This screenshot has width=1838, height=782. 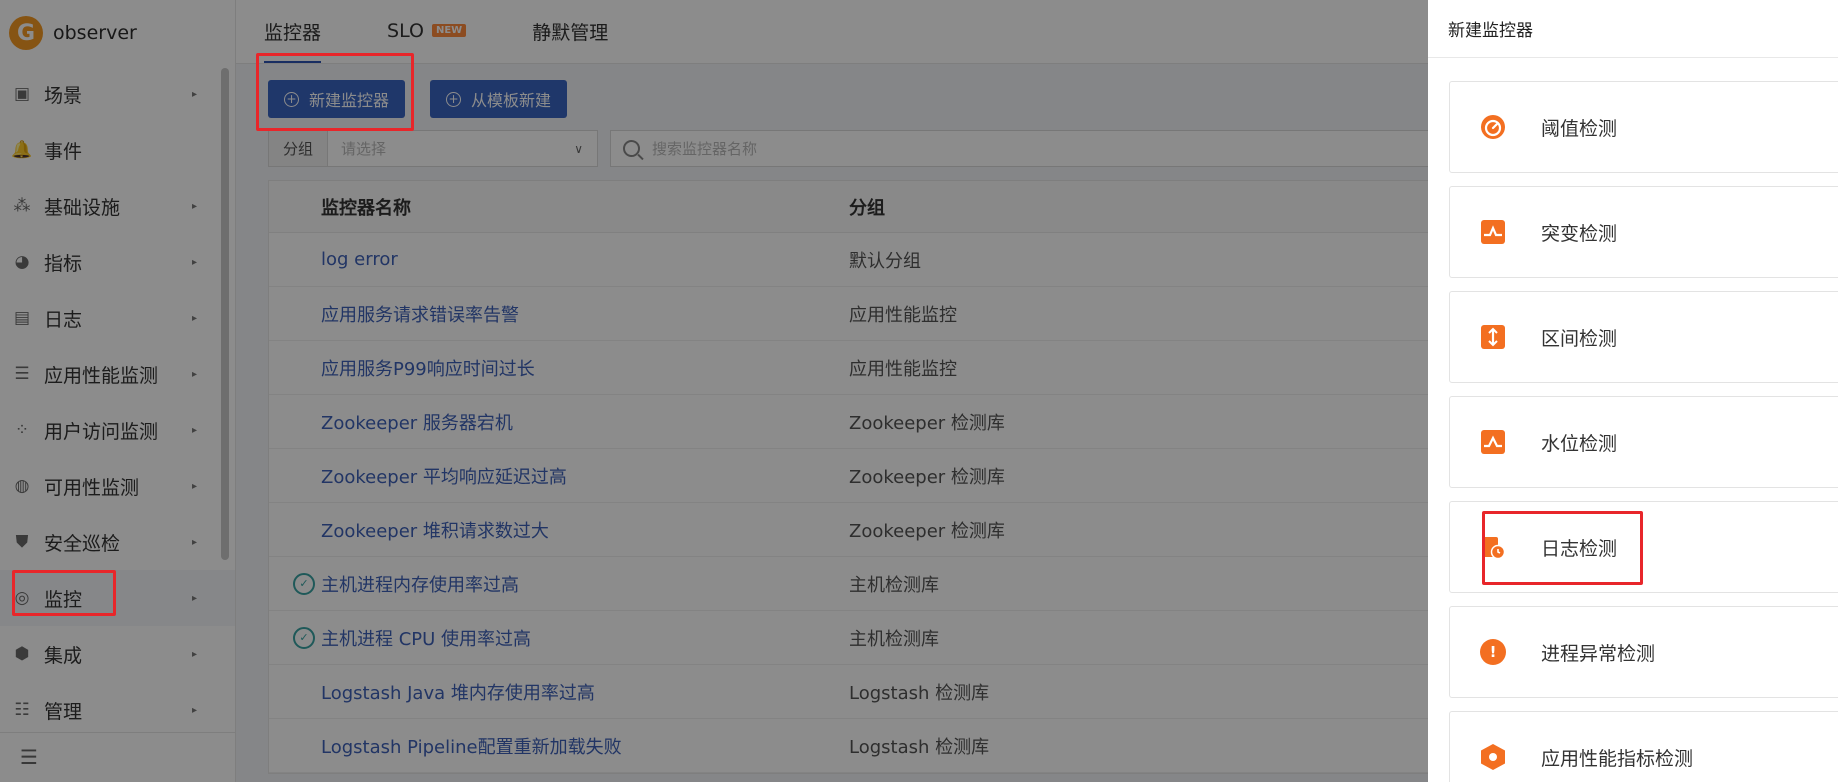 What do you see at coordinates (1643, 547) in the screenshot?
I see `option-log-detection: 日志检测` at bounding box center [1643, 547].